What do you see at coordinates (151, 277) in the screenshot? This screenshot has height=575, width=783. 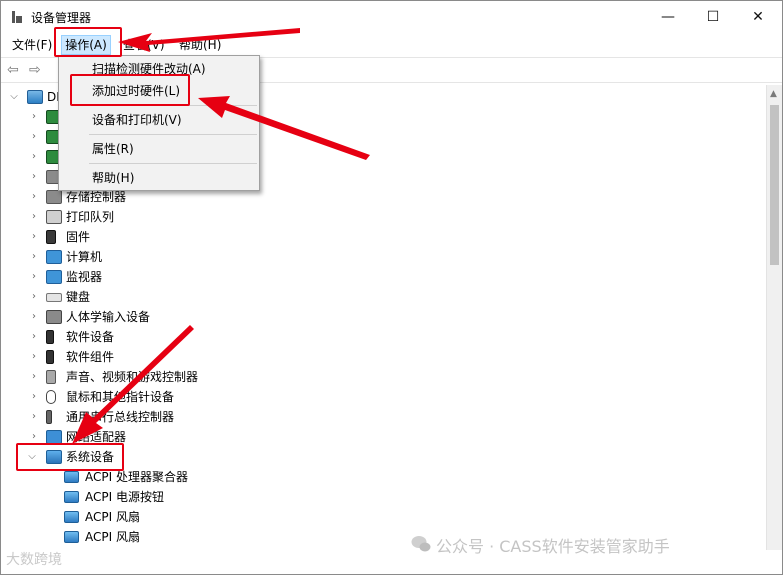 I see `tree-item-monitors: › 监视器` at bounding box center [151, 277].